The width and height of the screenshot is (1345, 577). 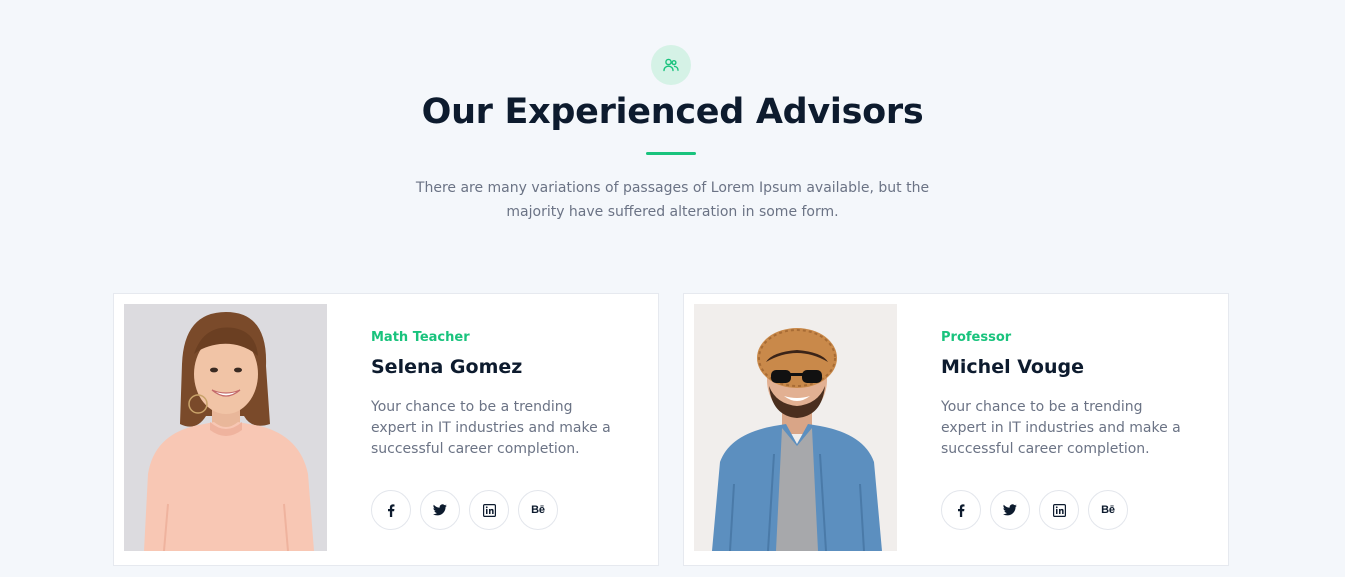 I want to click on advisor-name: Selena Gomez, so click(x=447, y=367).